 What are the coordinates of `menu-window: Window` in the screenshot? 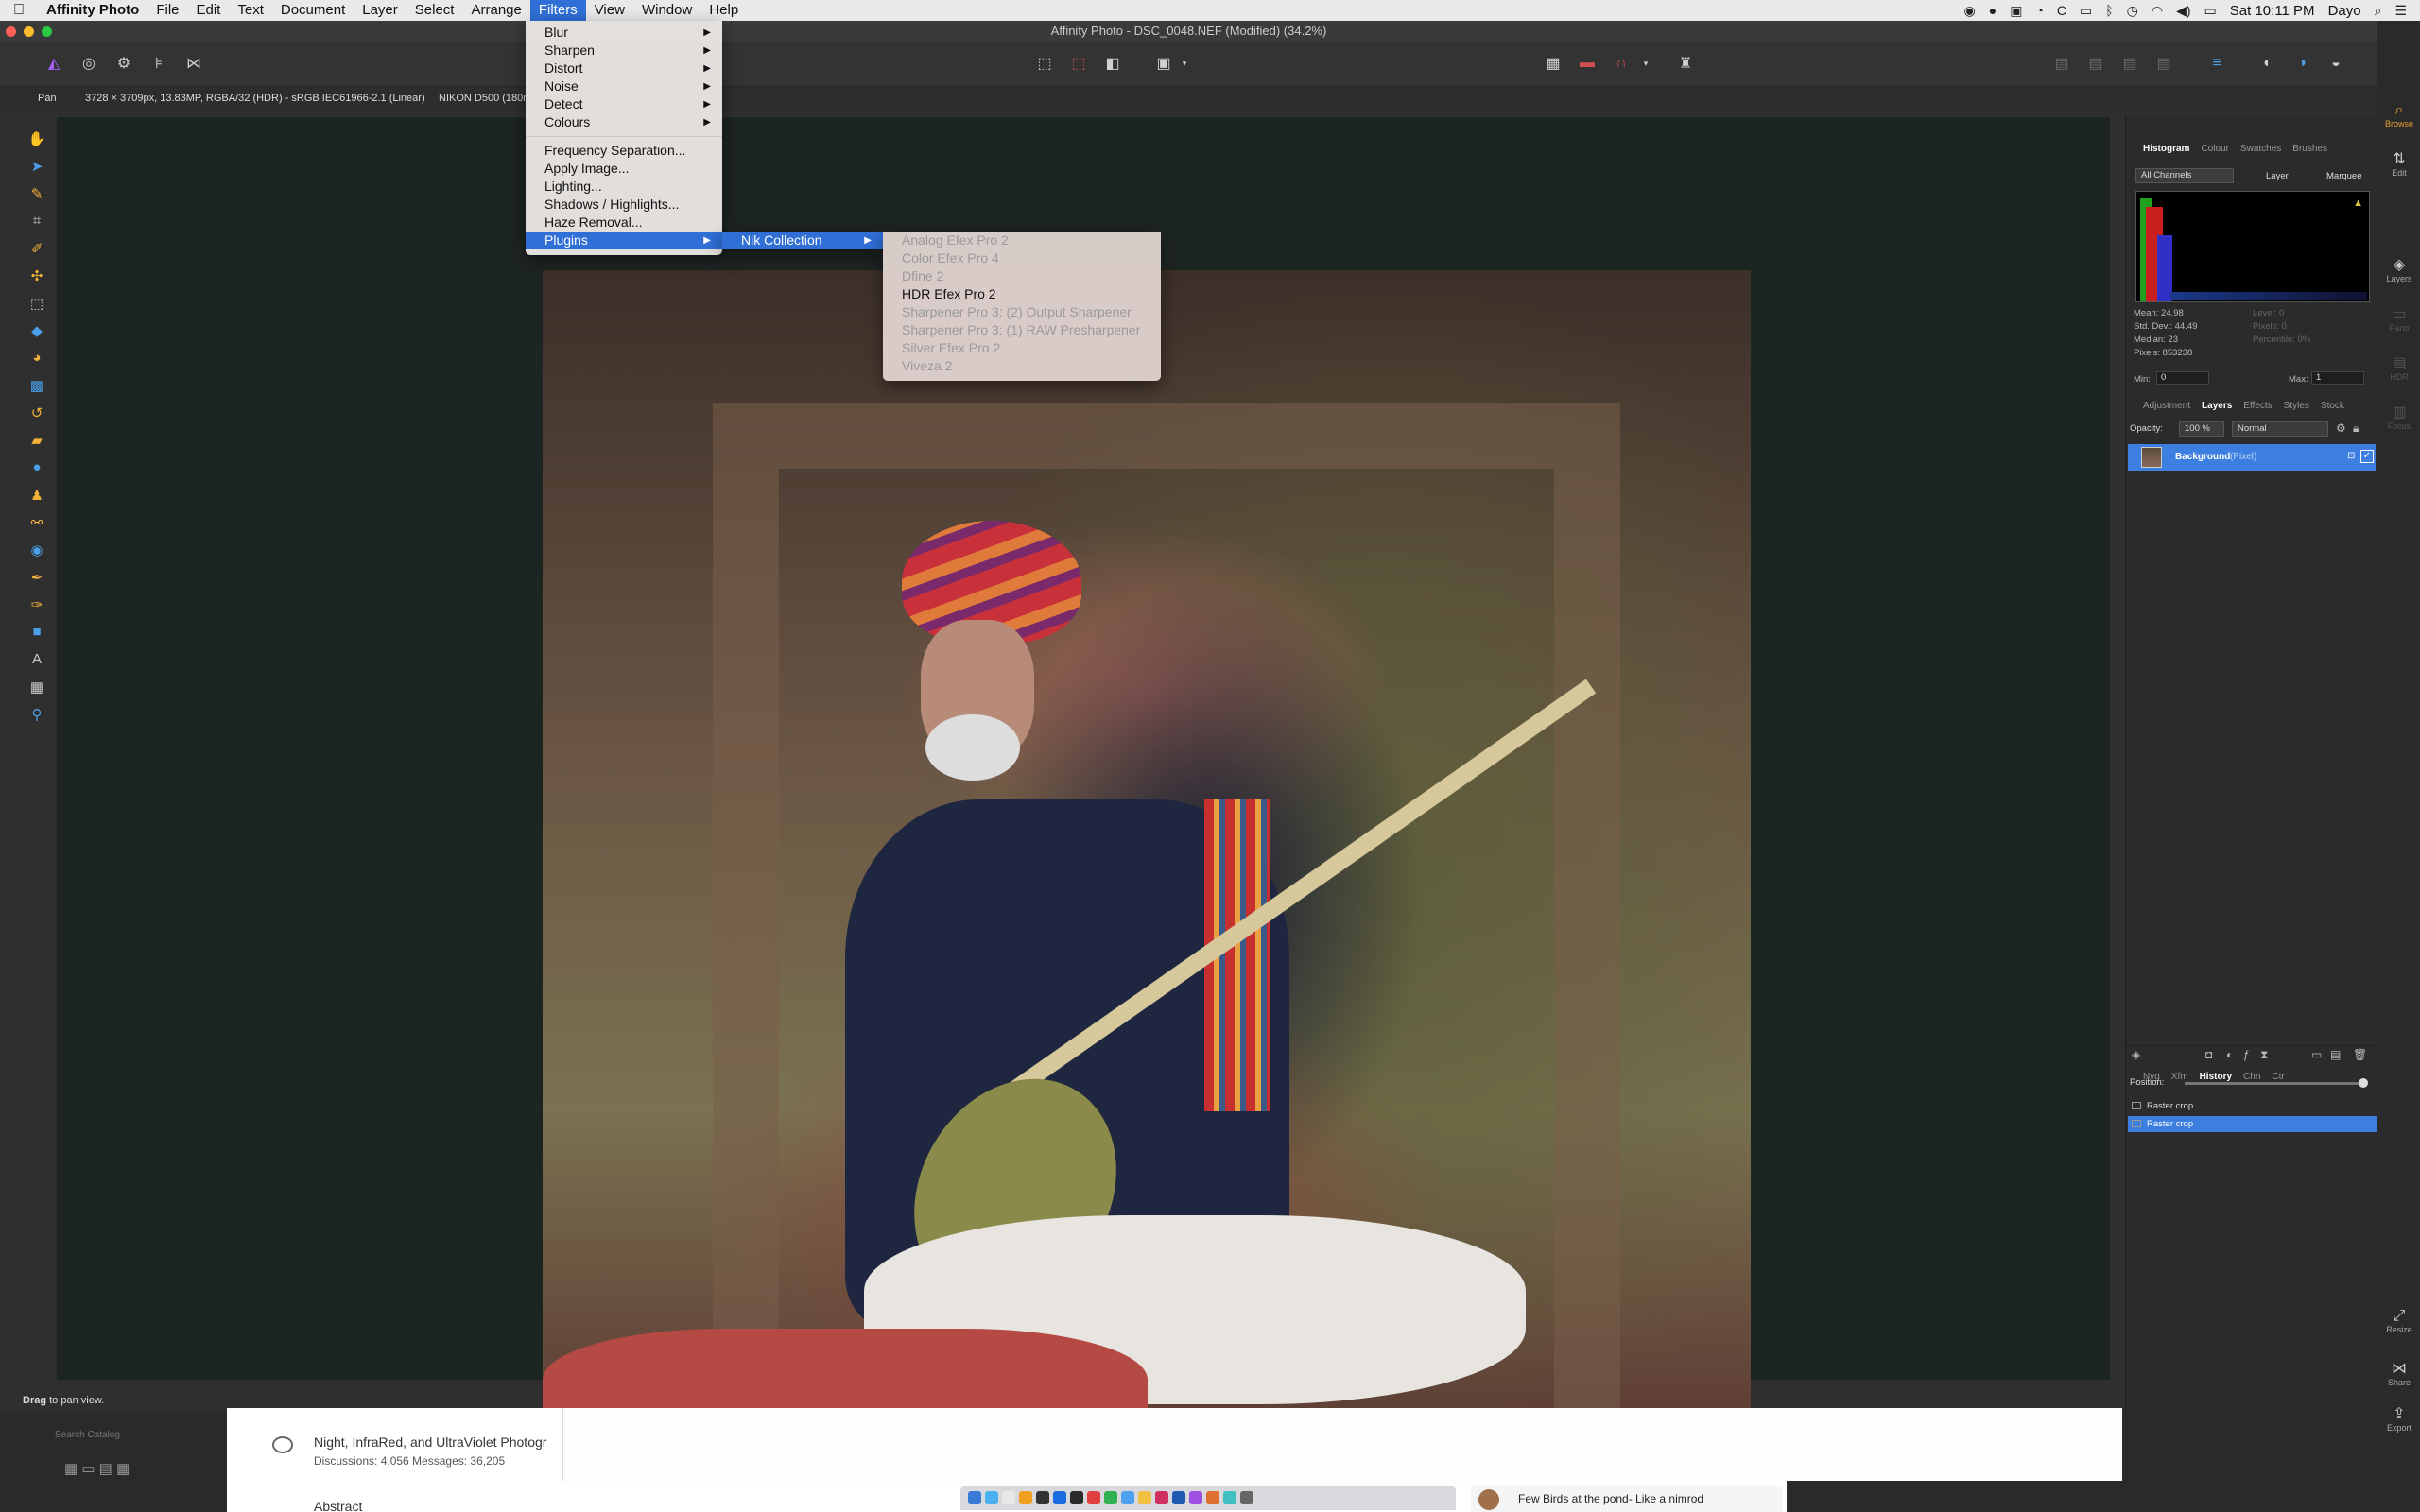 It's located at (666, 10).